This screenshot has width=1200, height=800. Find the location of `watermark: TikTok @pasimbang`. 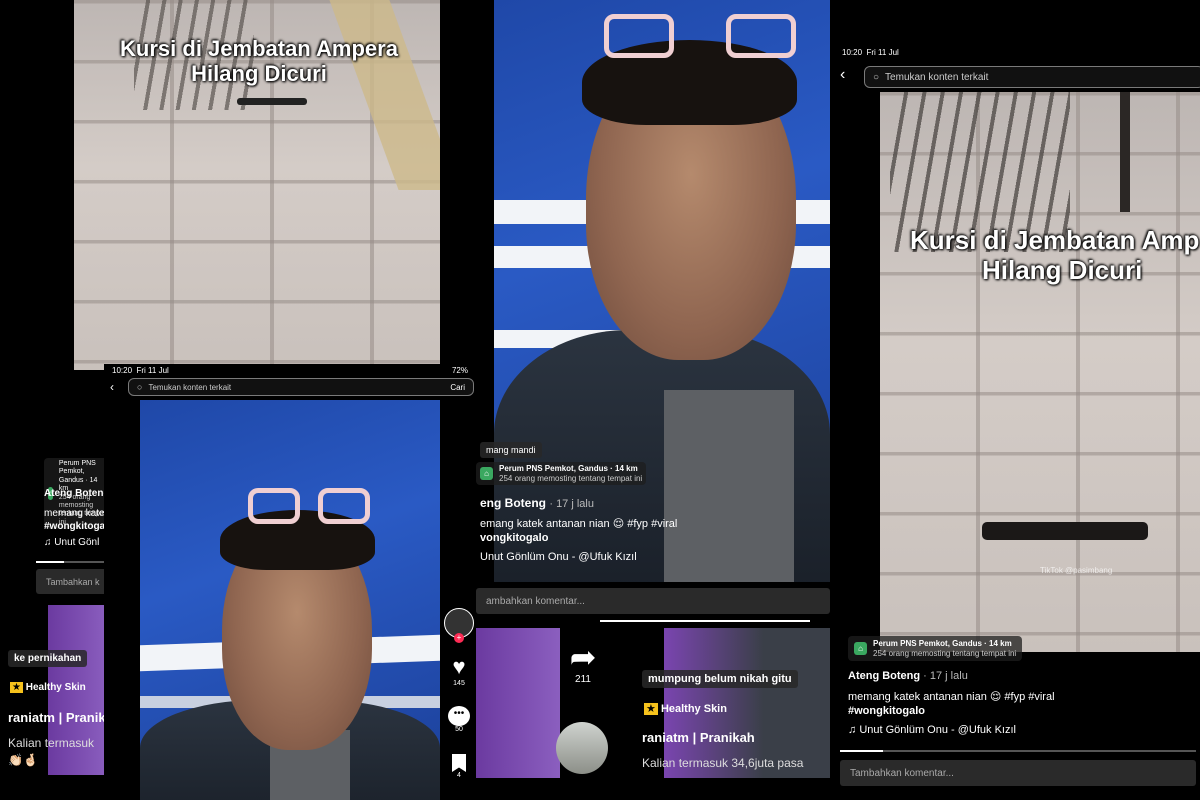

watermark: TikTok @pasimbang is located at coordinates (1076, 570).